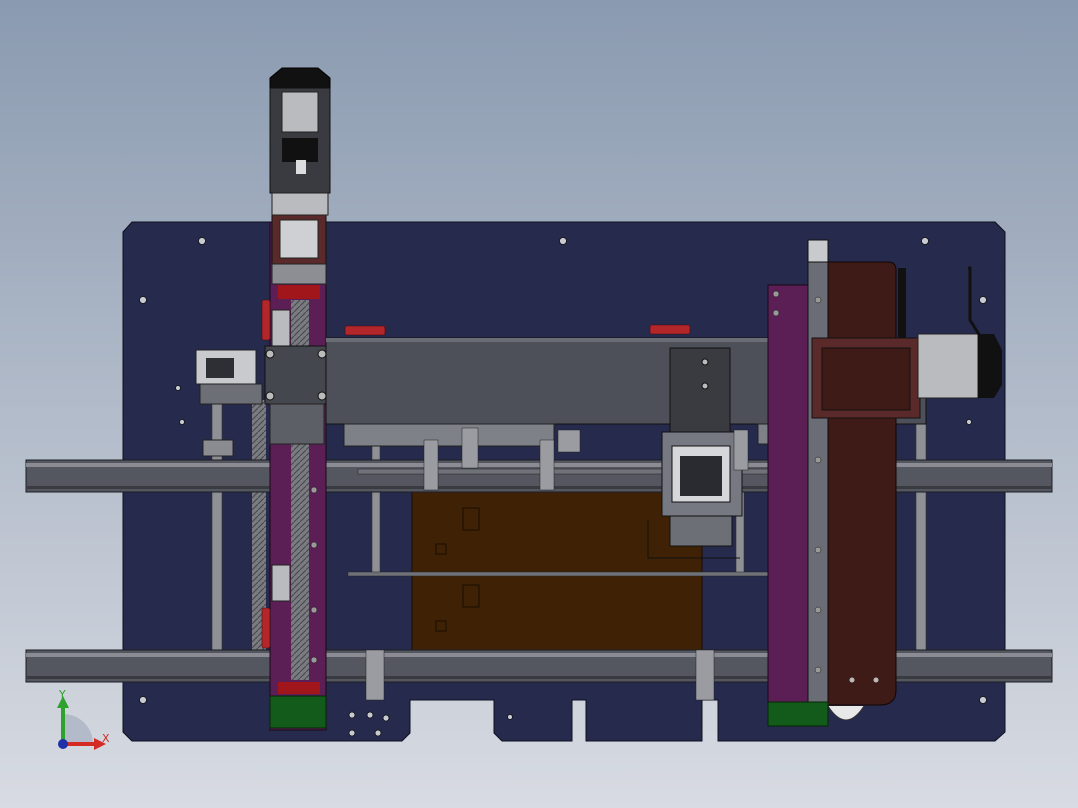 This screenshot has width=1078, height=808. I want to click on brown-cartons, so click(557, 570).